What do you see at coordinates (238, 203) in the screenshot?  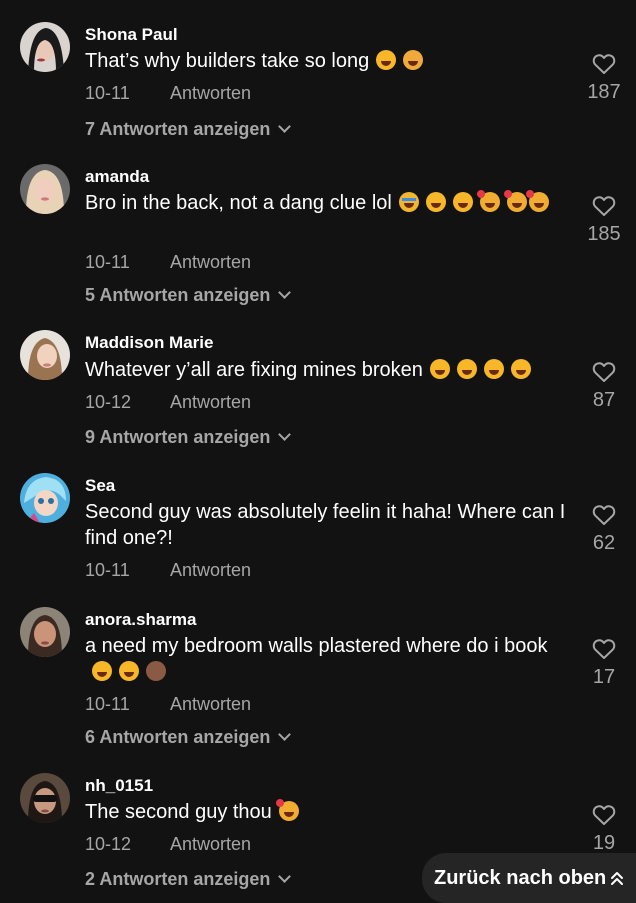 I see `comment-text-content: Bro in the back, not a dang clue lol` at bounding box center [238, 203].